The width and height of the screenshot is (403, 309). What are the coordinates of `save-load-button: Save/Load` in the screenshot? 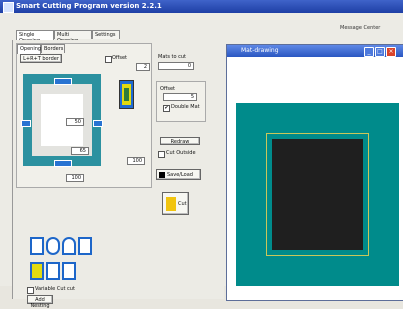 It's located at (178, 174).